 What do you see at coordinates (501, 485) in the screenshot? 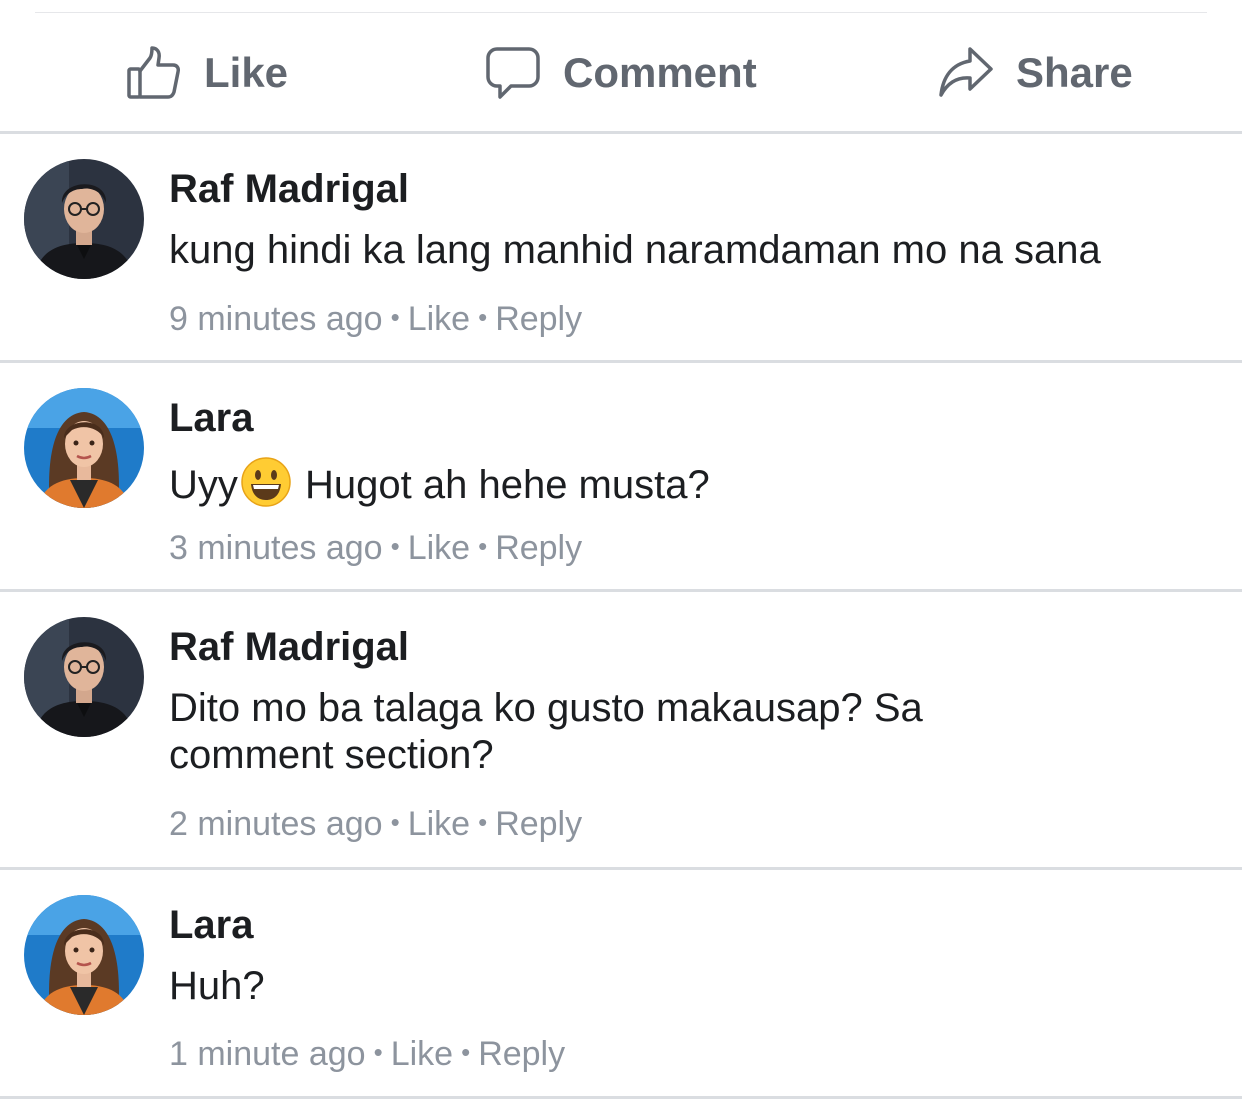
I see `comment-text-end: Hugot ah hehe musta?` at bounding box center [501, 485].